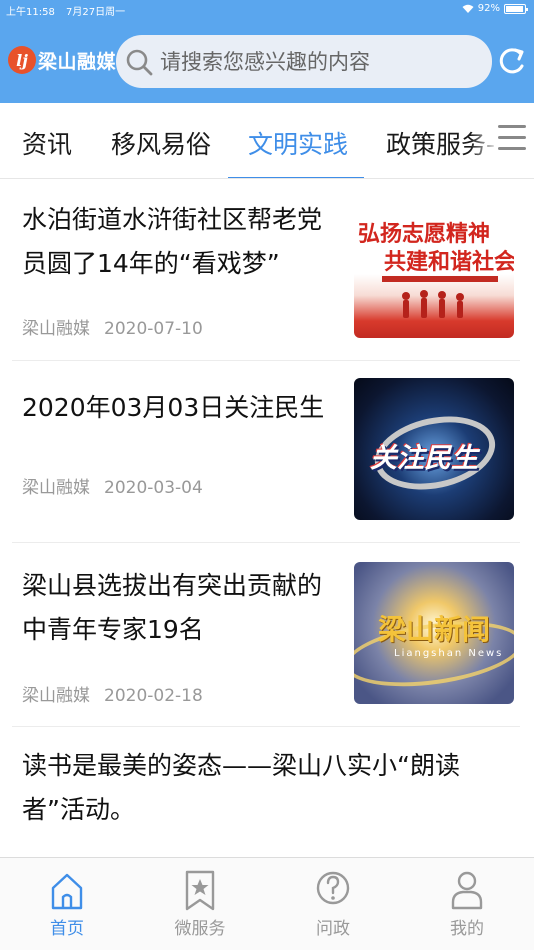 Image resolution: width=534 pixels, height=950 pixels. Describe the element at coordinates (200, 890) in the screenshot. I see `bookmark-star-icon` at that location.